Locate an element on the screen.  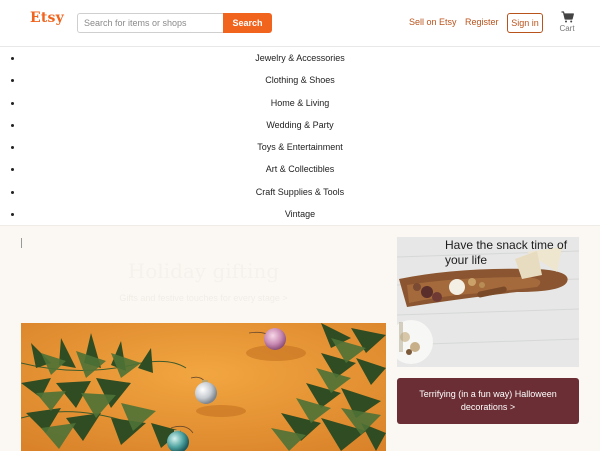
sell-on-etsy-link: Sell on Etsy is located at coordinates (433, 22).